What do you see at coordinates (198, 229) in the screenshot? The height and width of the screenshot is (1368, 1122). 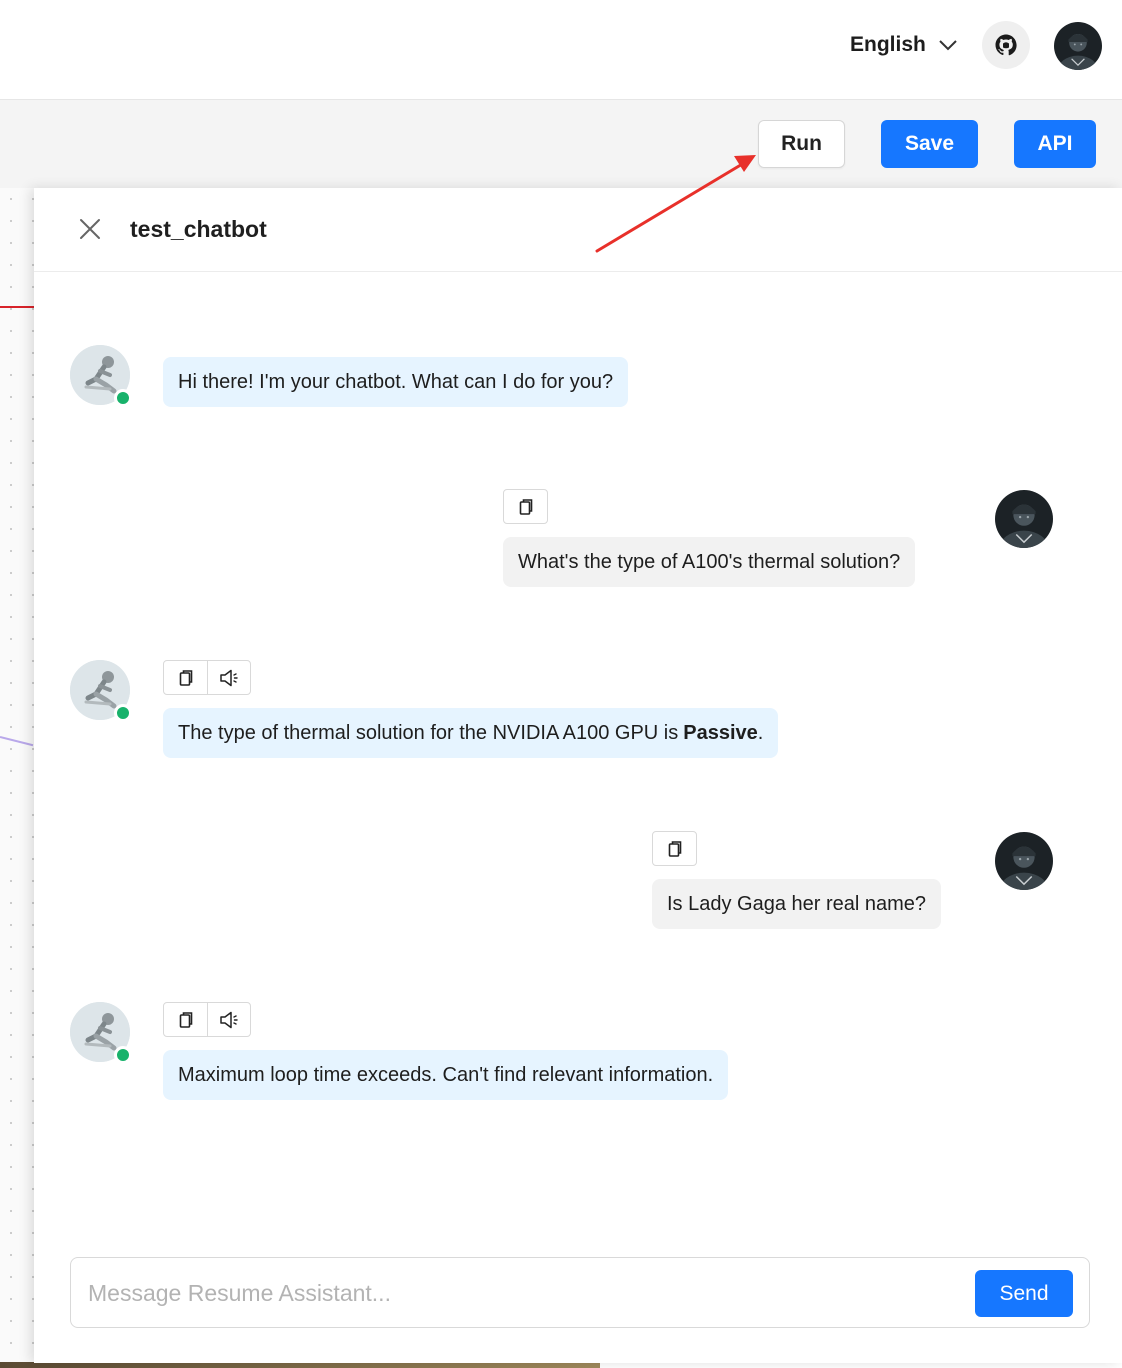 I see `chat-title: test_chatbot` at bounding box center [198, 229].